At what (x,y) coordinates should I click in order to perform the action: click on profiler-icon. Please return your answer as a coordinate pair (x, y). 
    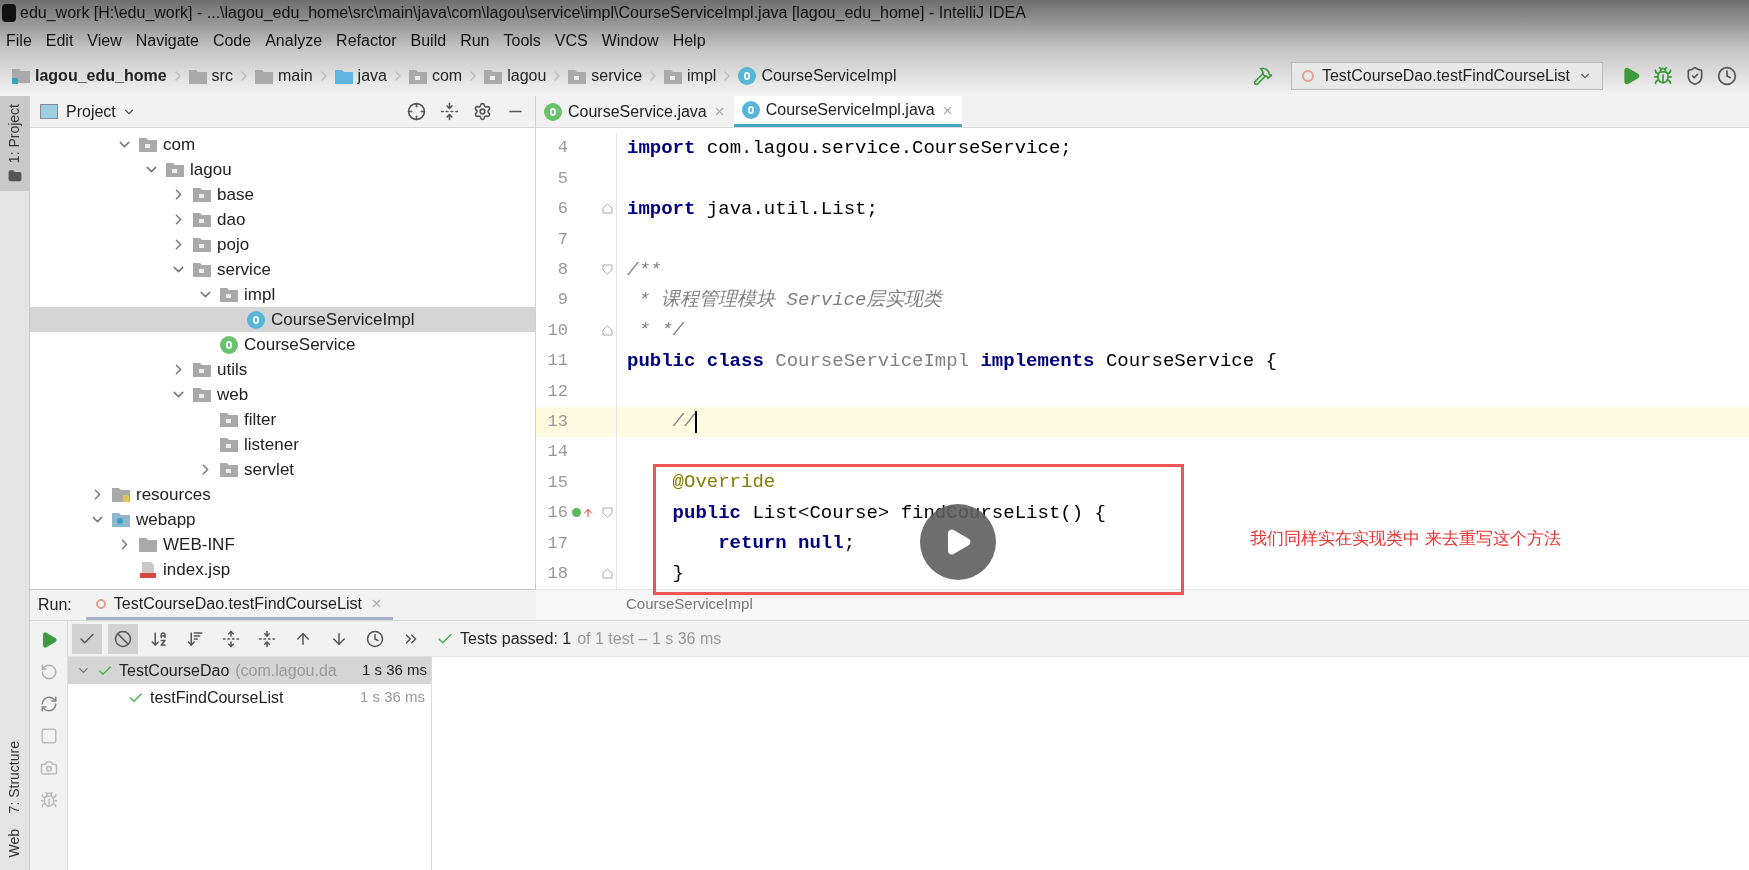
    Looking at the image, I should click on (1727, 76).